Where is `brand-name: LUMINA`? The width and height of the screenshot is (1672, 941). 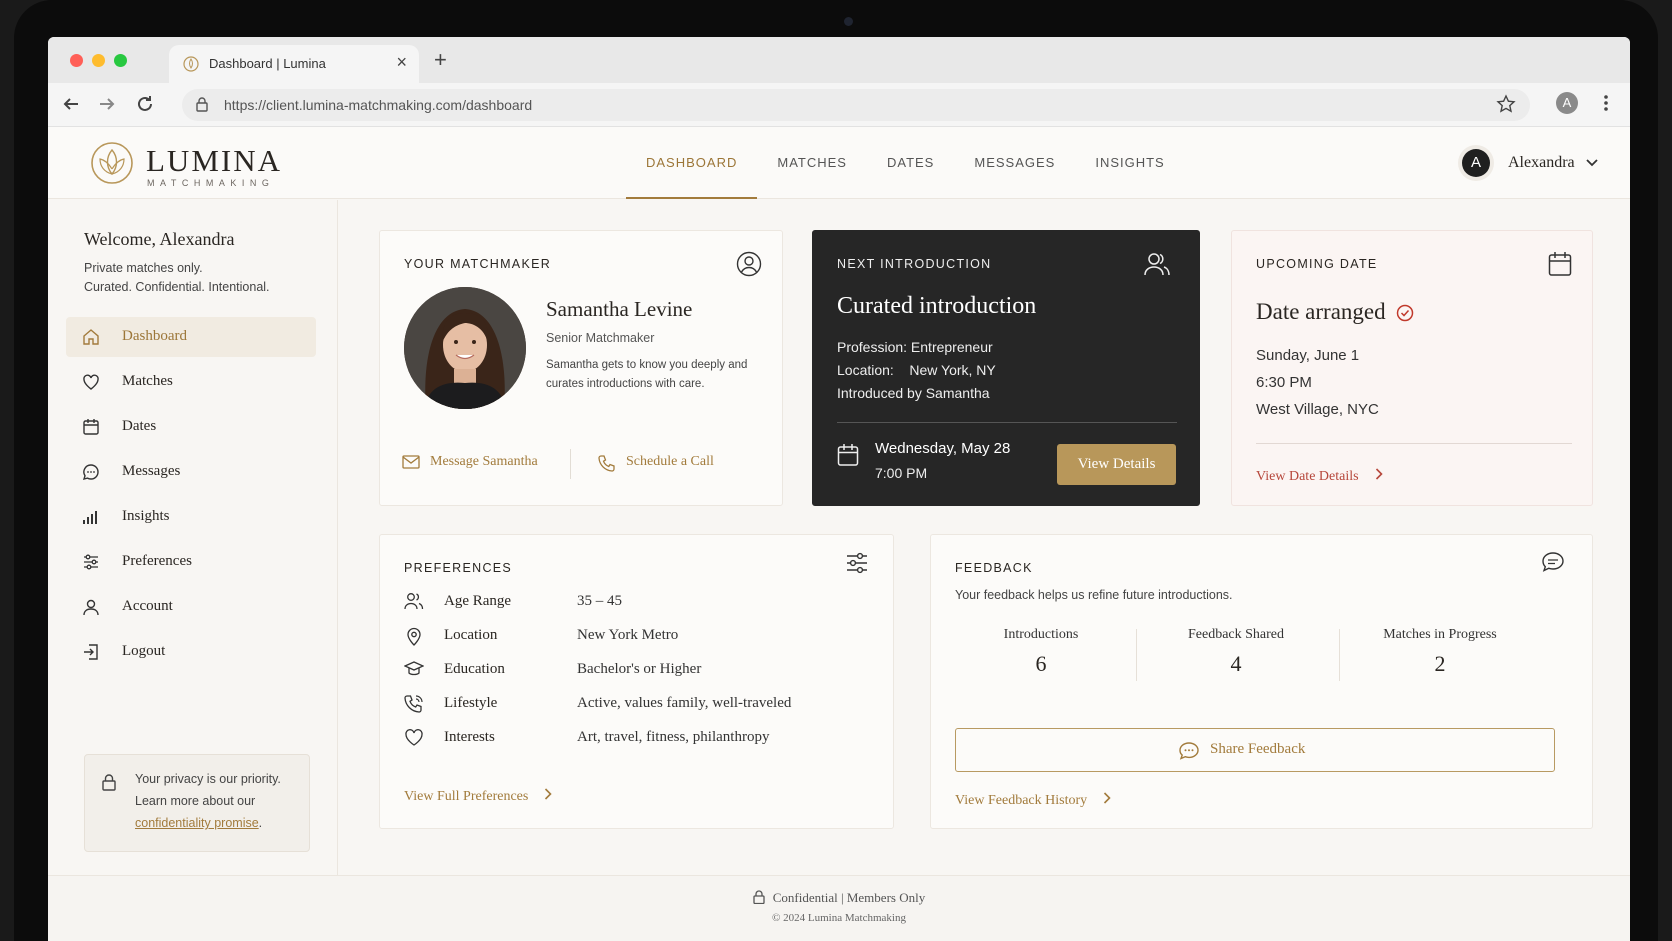 brand-name: LUMINA is located at coordinates (214, 160).